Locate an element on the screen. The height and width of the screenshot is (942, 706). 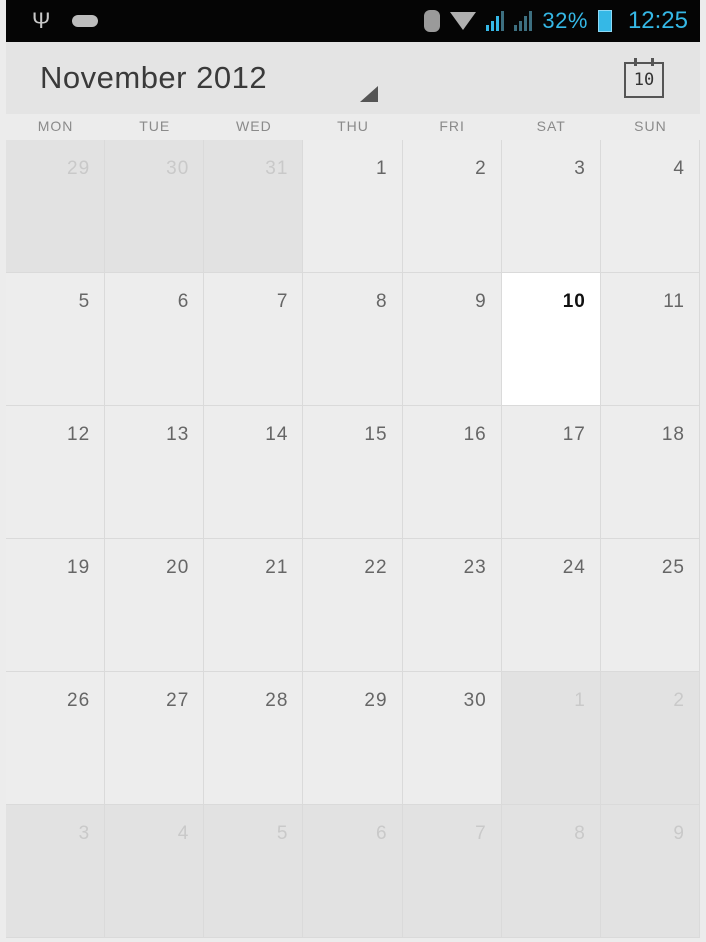
day-cell: 23 is located at coordinates (452, 605).